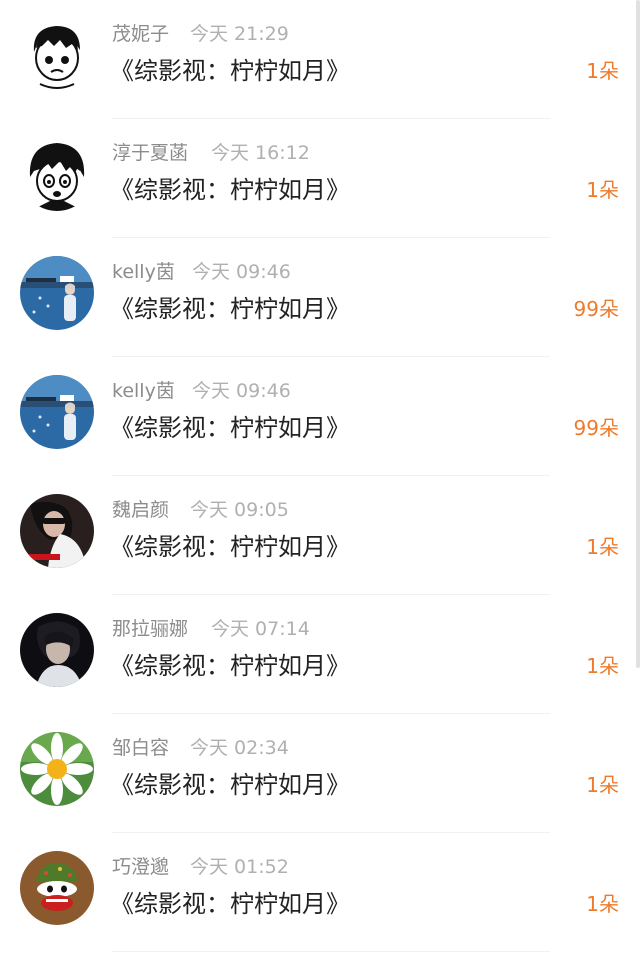  I want to click on timestamp: 今天 02:34, so click(239, 748).